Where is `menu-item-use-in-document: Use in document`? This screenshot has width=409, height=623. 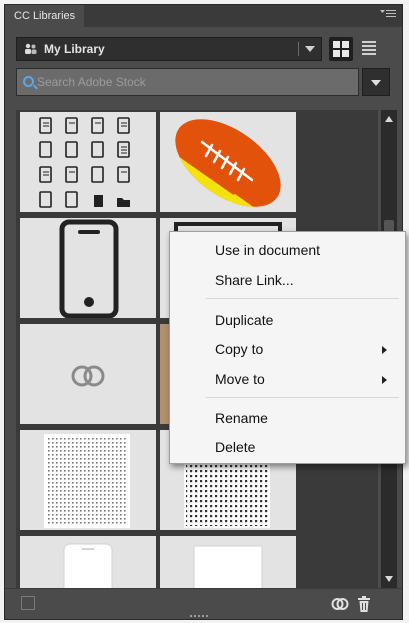
menu-item-use-in-document: Use in document is located at coordinates (287, 250).